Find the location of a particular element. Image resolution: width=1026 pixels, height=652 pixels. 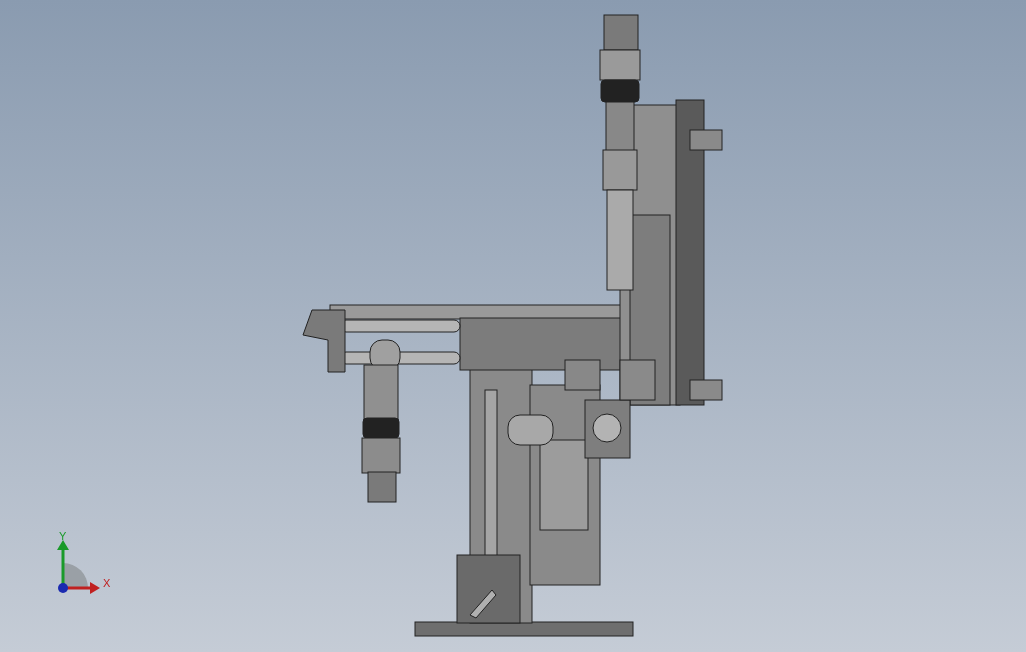

axis-label: Y is located at coordinates (63, 536).